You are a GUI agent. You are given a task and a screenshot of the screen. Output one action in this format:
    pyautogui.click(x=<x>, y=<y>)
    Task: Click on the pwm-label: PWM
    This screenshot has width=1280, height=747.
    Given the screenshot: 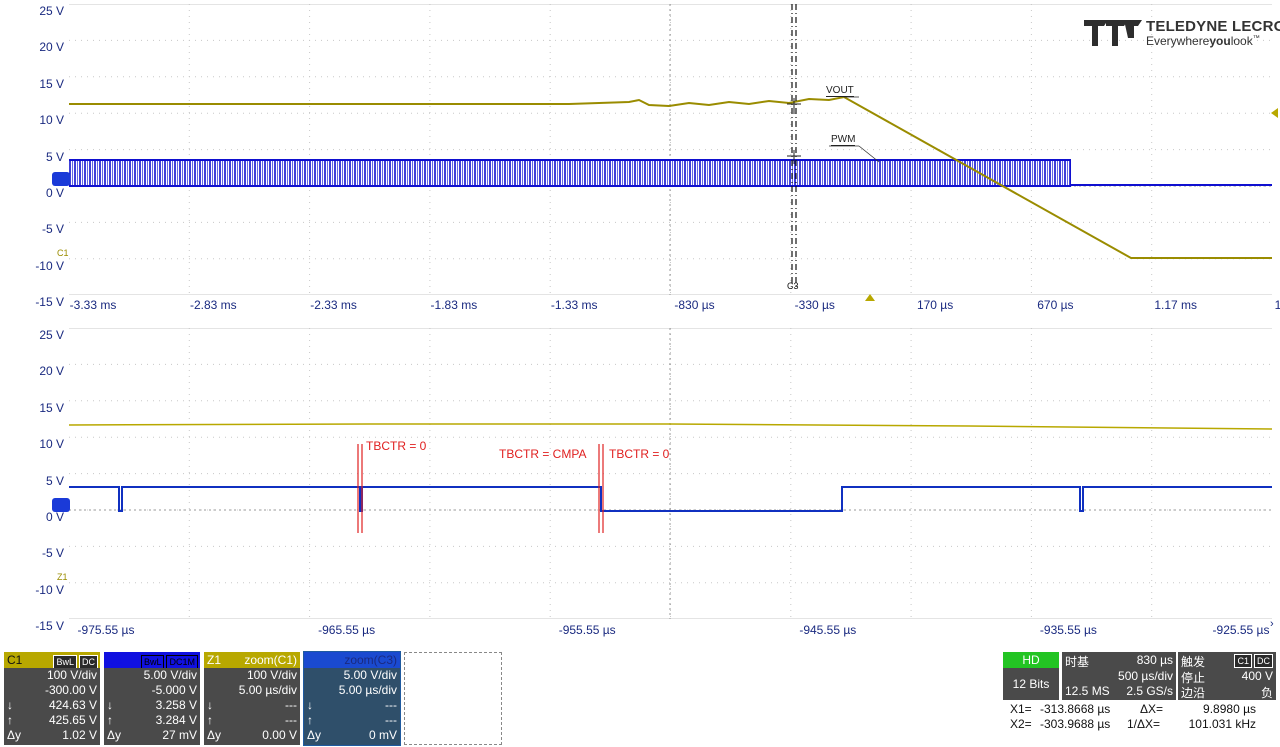 What is the action you would take?
    pyautogui.click(x=843, y=140)
    